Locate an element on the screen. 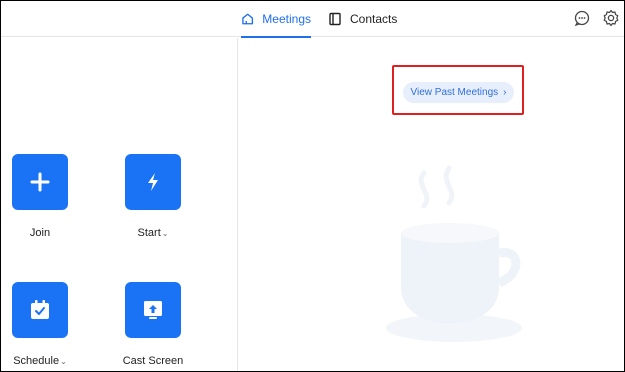  contacts-book-icon is located at coordinates (335, 19).